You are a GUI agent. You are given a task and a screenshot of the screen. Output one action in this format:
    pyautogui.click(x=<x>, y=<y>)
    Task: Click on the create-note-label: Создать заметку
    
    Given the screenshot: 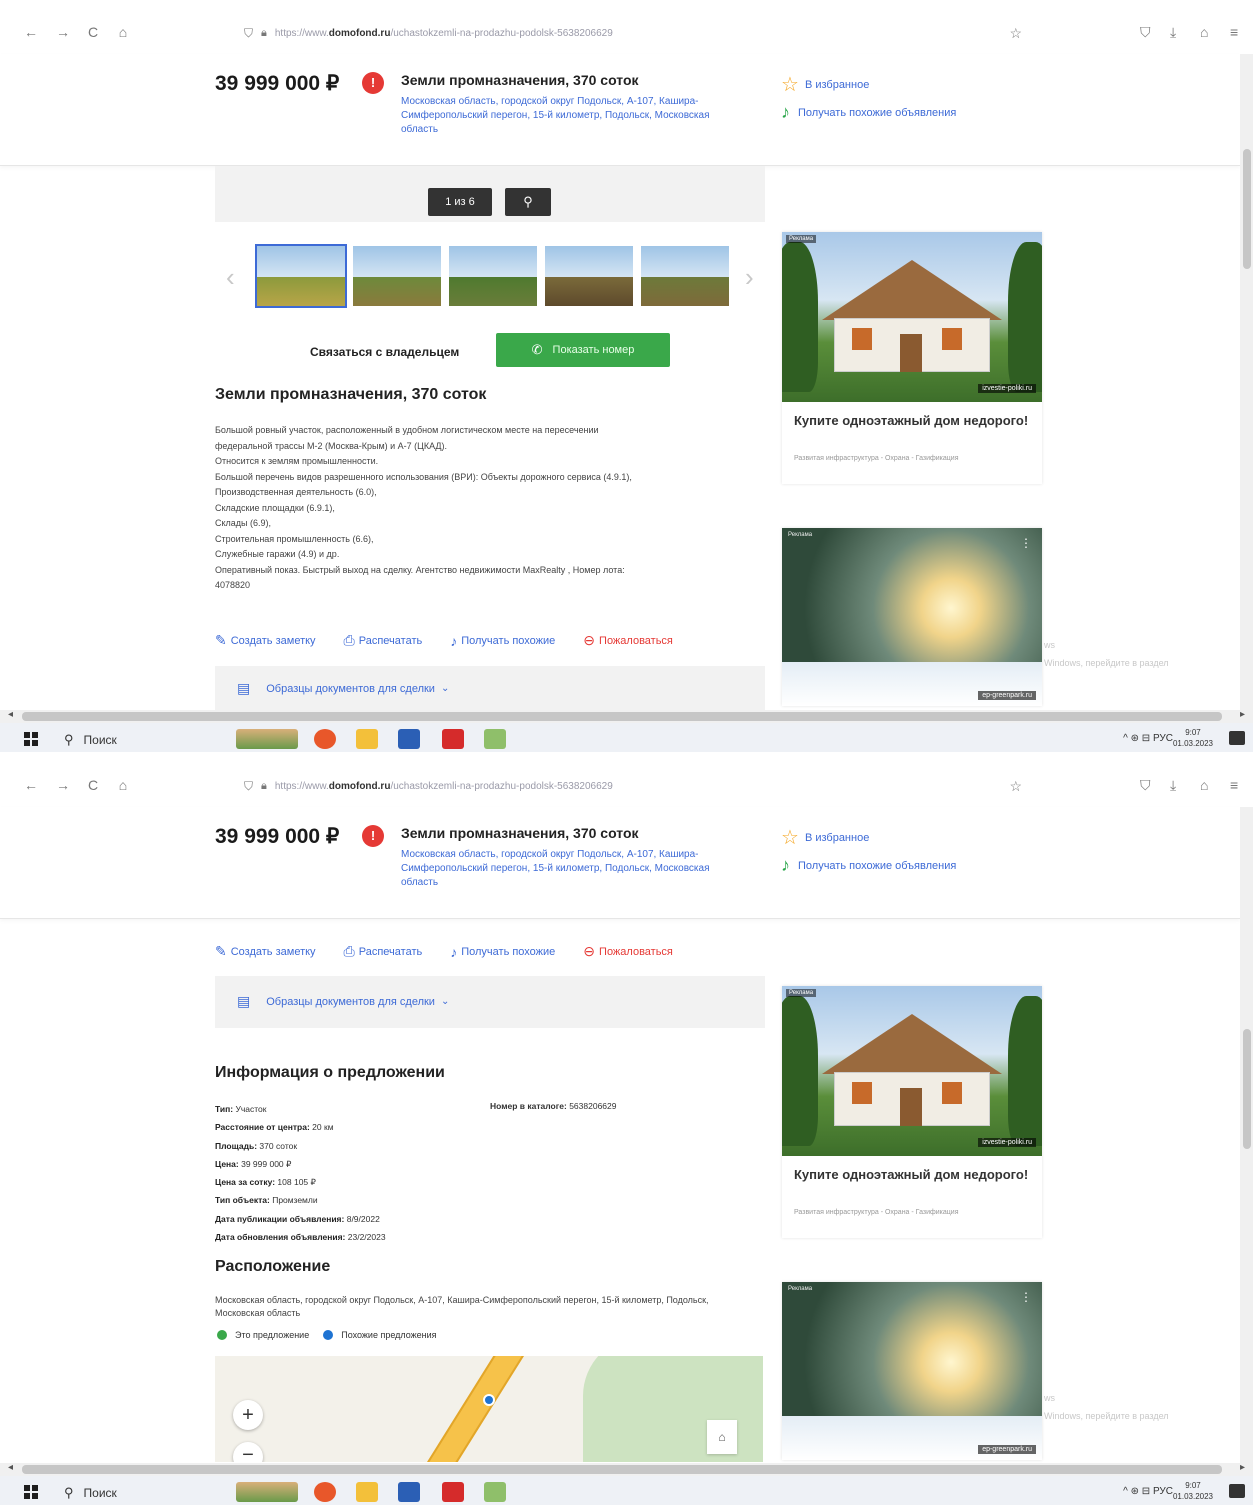 What is the action you would take?
    pyautogui.click(x=273, y=640)
    